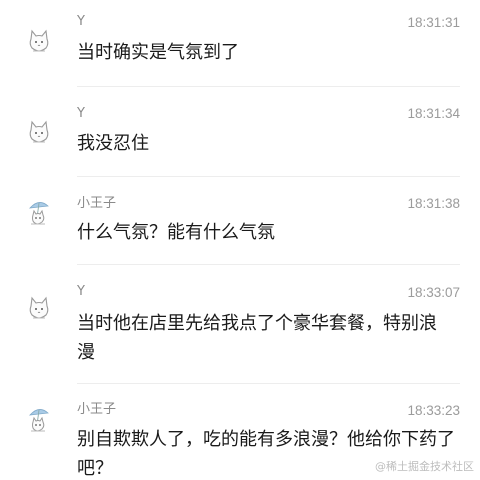 The width and height of the screenshot is (480, 480). Describe the element at coordinates (433, 22) in the screenshot. I see `message-time: 18:31:31` at that location.